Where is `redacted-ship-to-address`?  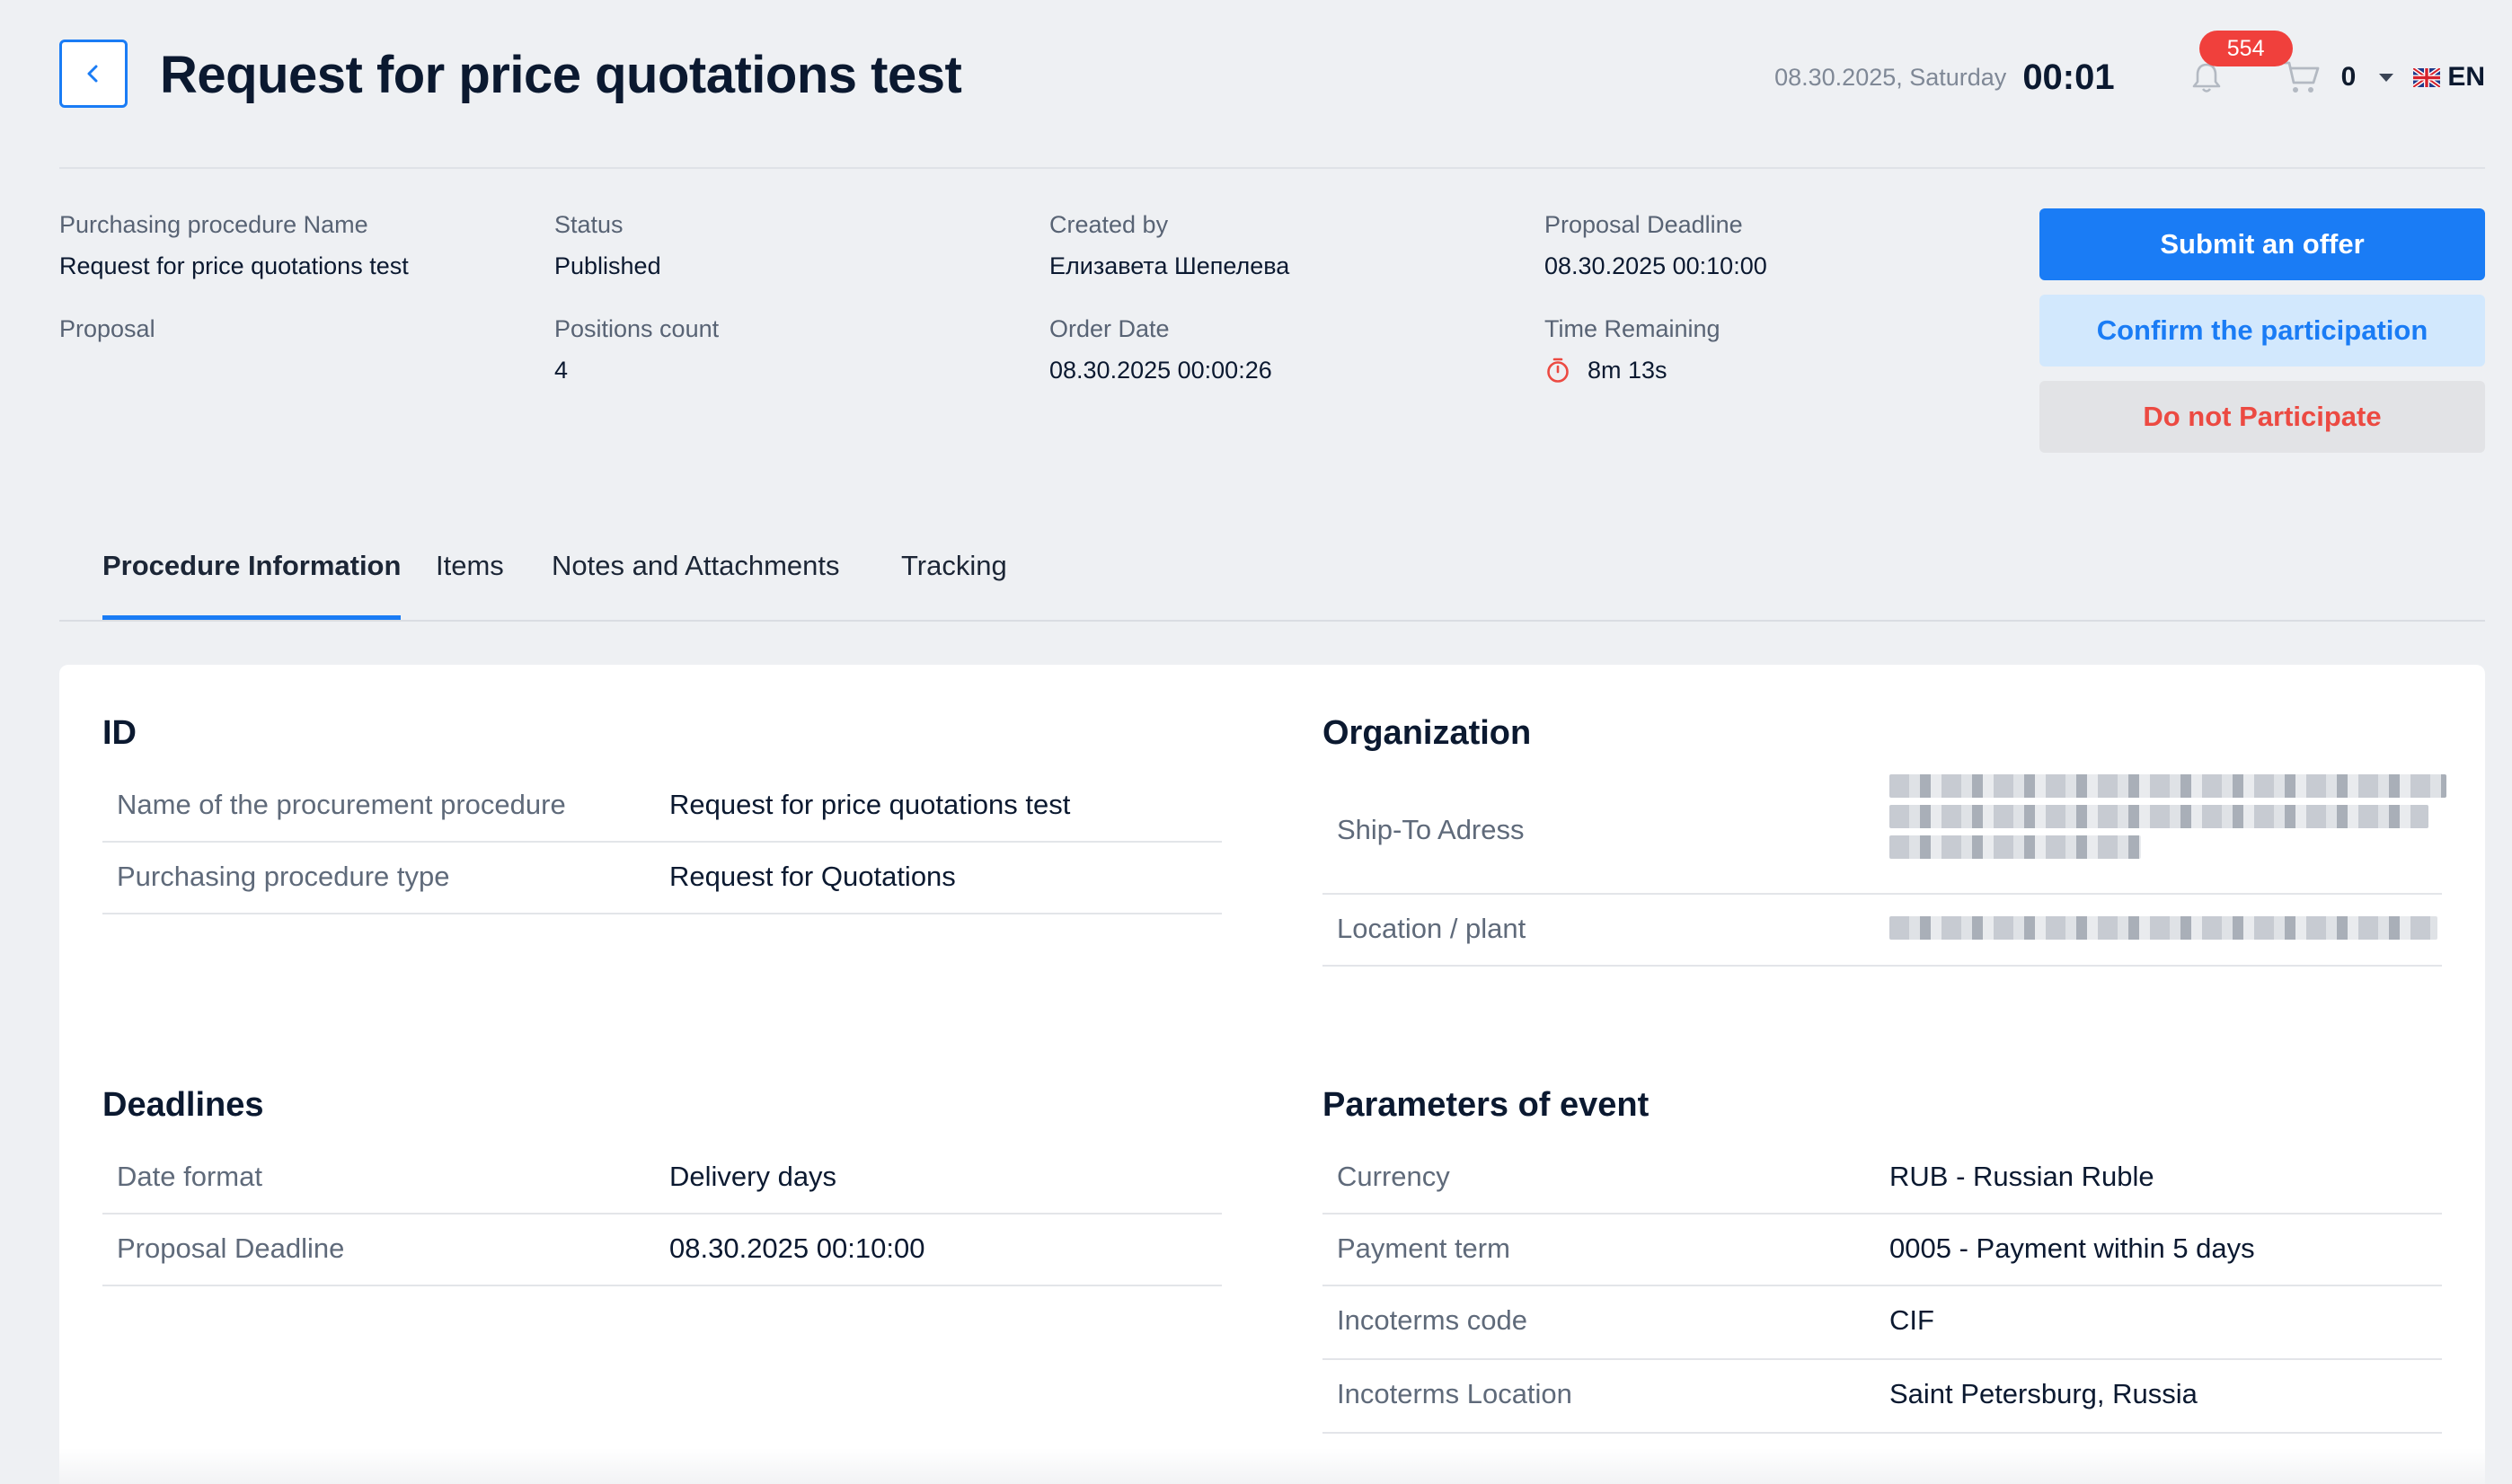
redacted-ship-to-address is located at coordinates (2167, 820).